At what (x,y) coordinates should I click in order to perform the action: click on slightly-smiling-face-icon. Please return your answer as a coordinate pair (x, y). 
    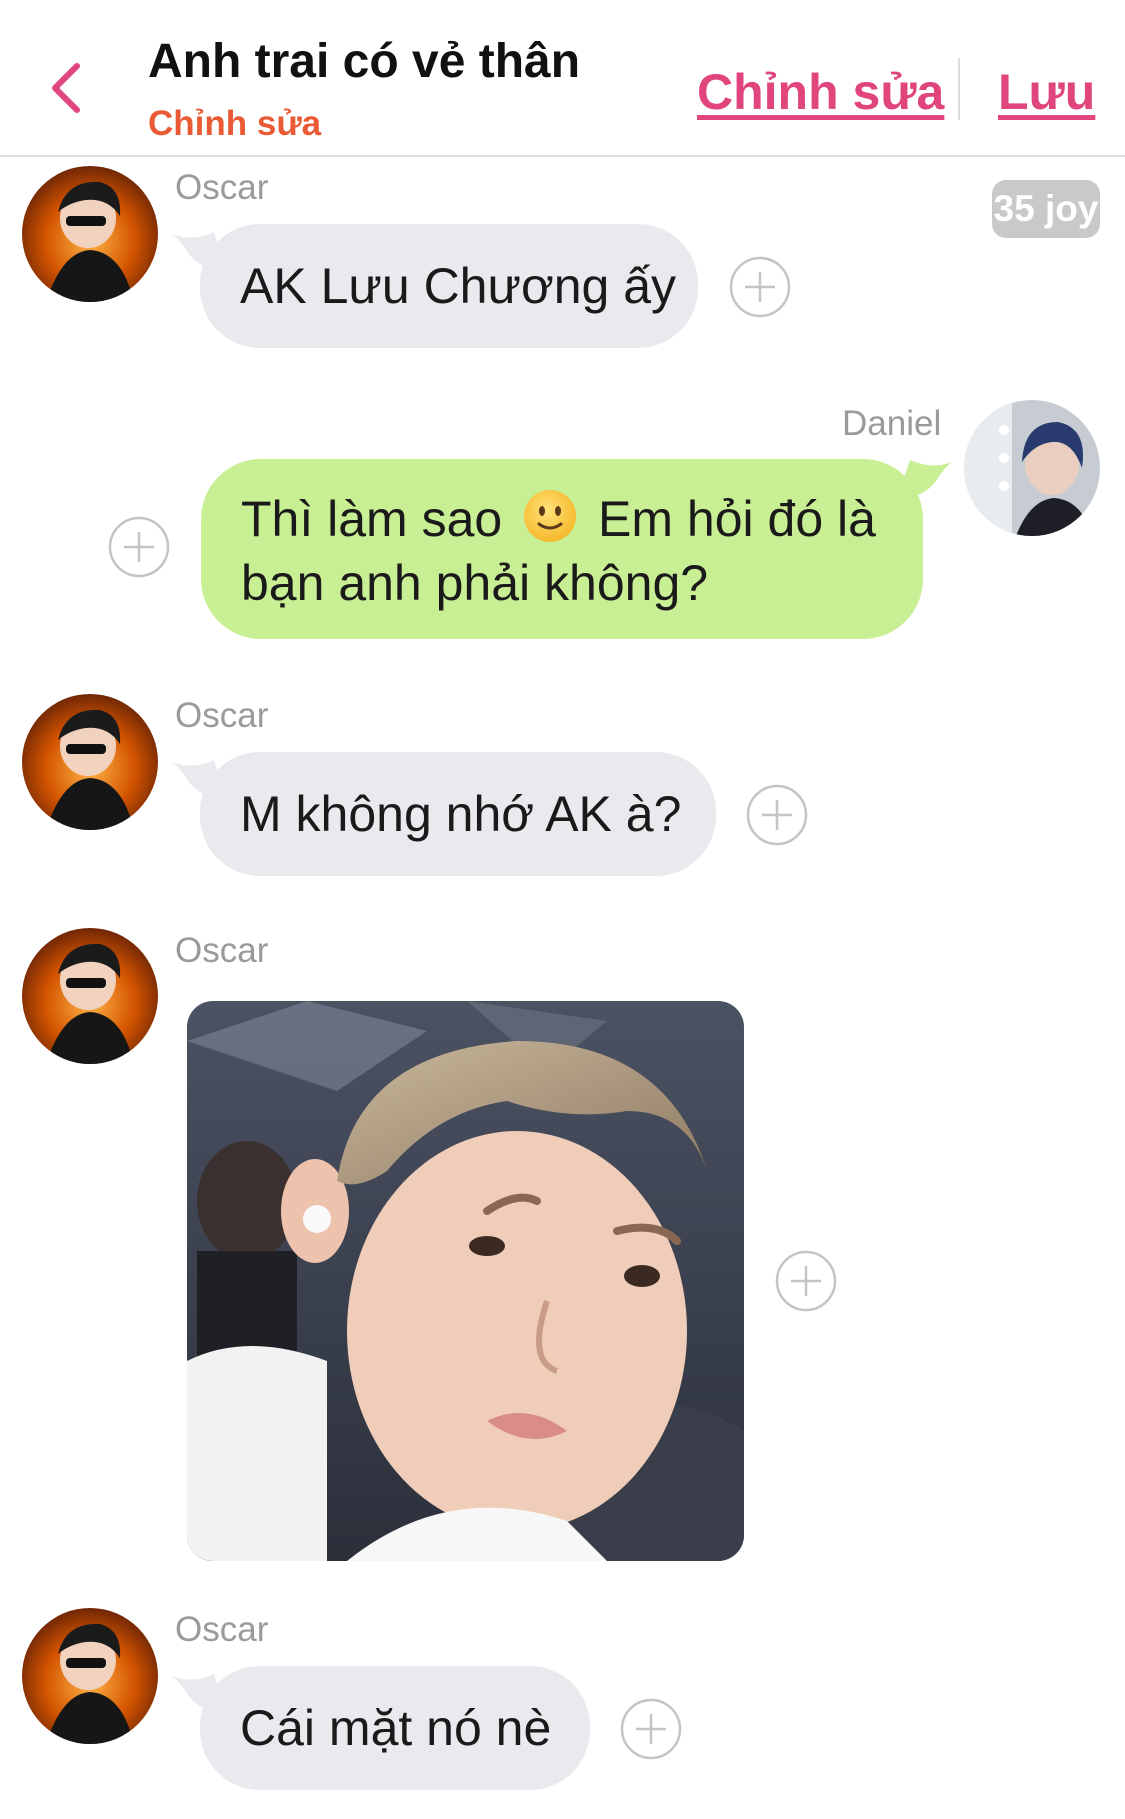
    Looking at the image, I should click on (550, 516).